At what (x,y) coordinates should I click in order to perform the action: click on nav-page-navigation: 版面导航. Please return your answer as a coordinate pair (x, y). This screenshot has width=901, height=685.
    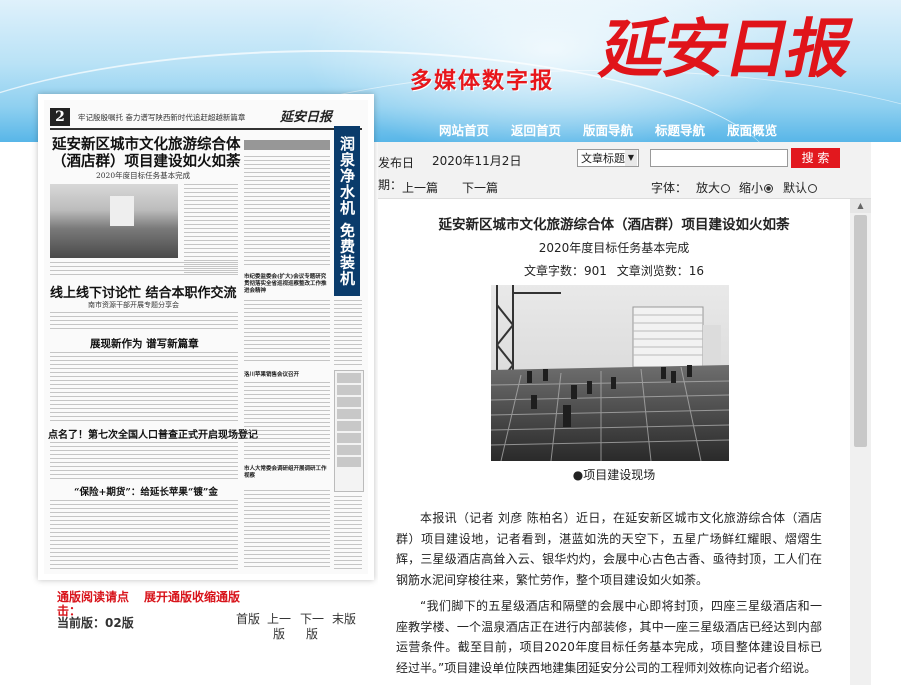
    Looking at the image, I should click on (608, 129).